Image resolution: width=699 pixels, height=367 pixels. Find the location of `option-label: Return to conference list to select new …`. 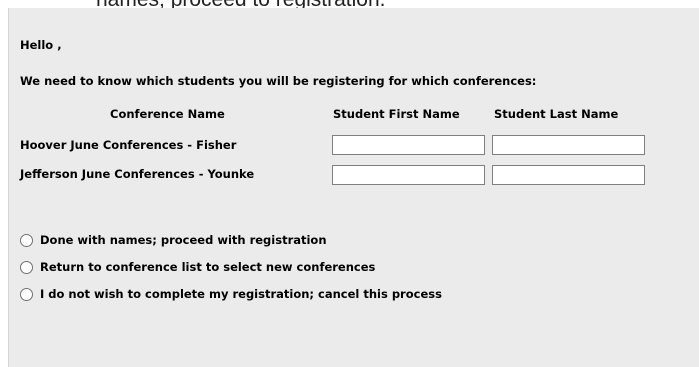

option-label: Return to conference list to select new … is located at coordinates (208, 267).